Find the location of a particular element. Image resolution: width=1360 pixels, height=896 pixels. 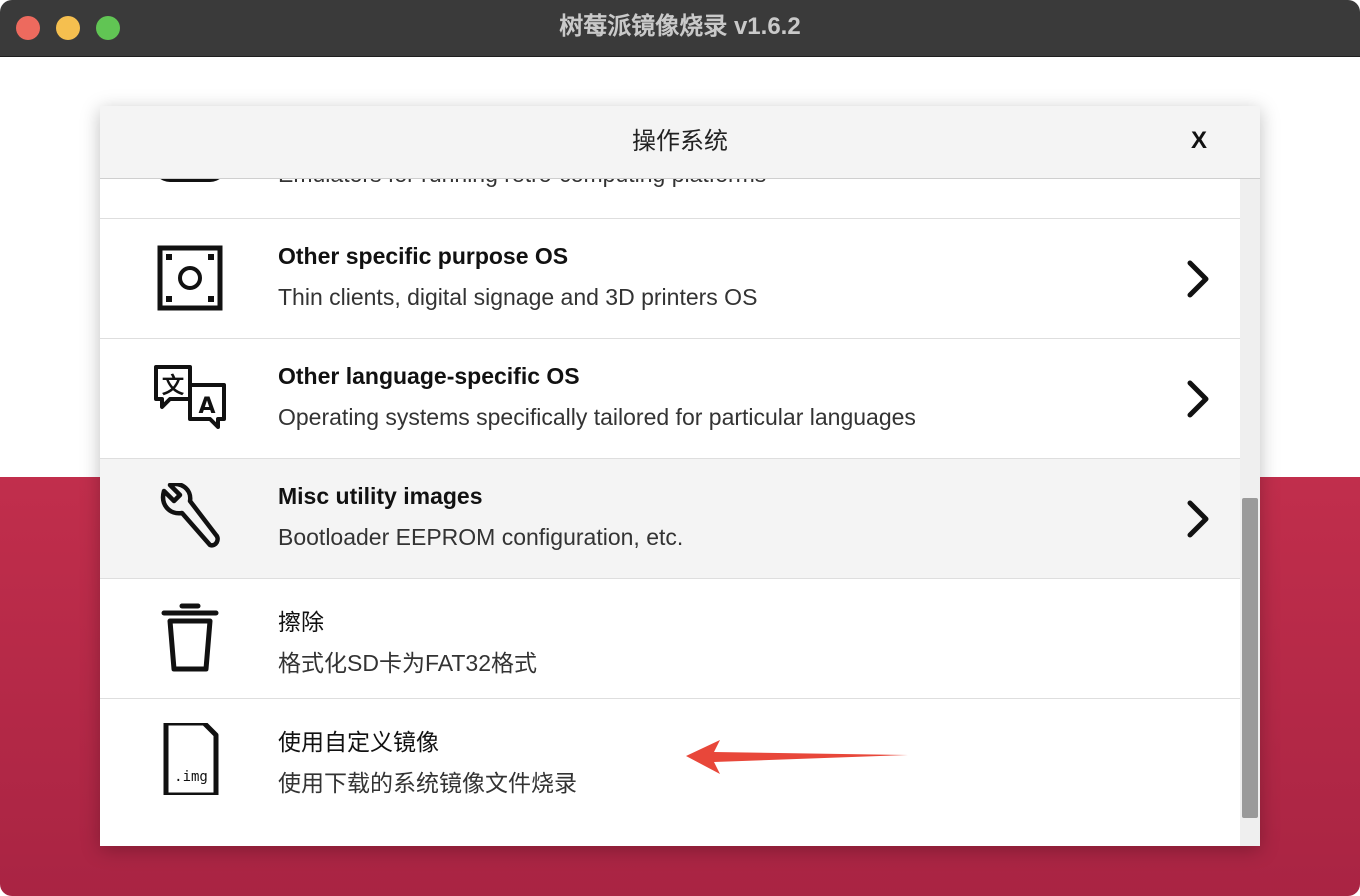

list-item-title: Other language-specific OS is located at coordinates (429, 376).